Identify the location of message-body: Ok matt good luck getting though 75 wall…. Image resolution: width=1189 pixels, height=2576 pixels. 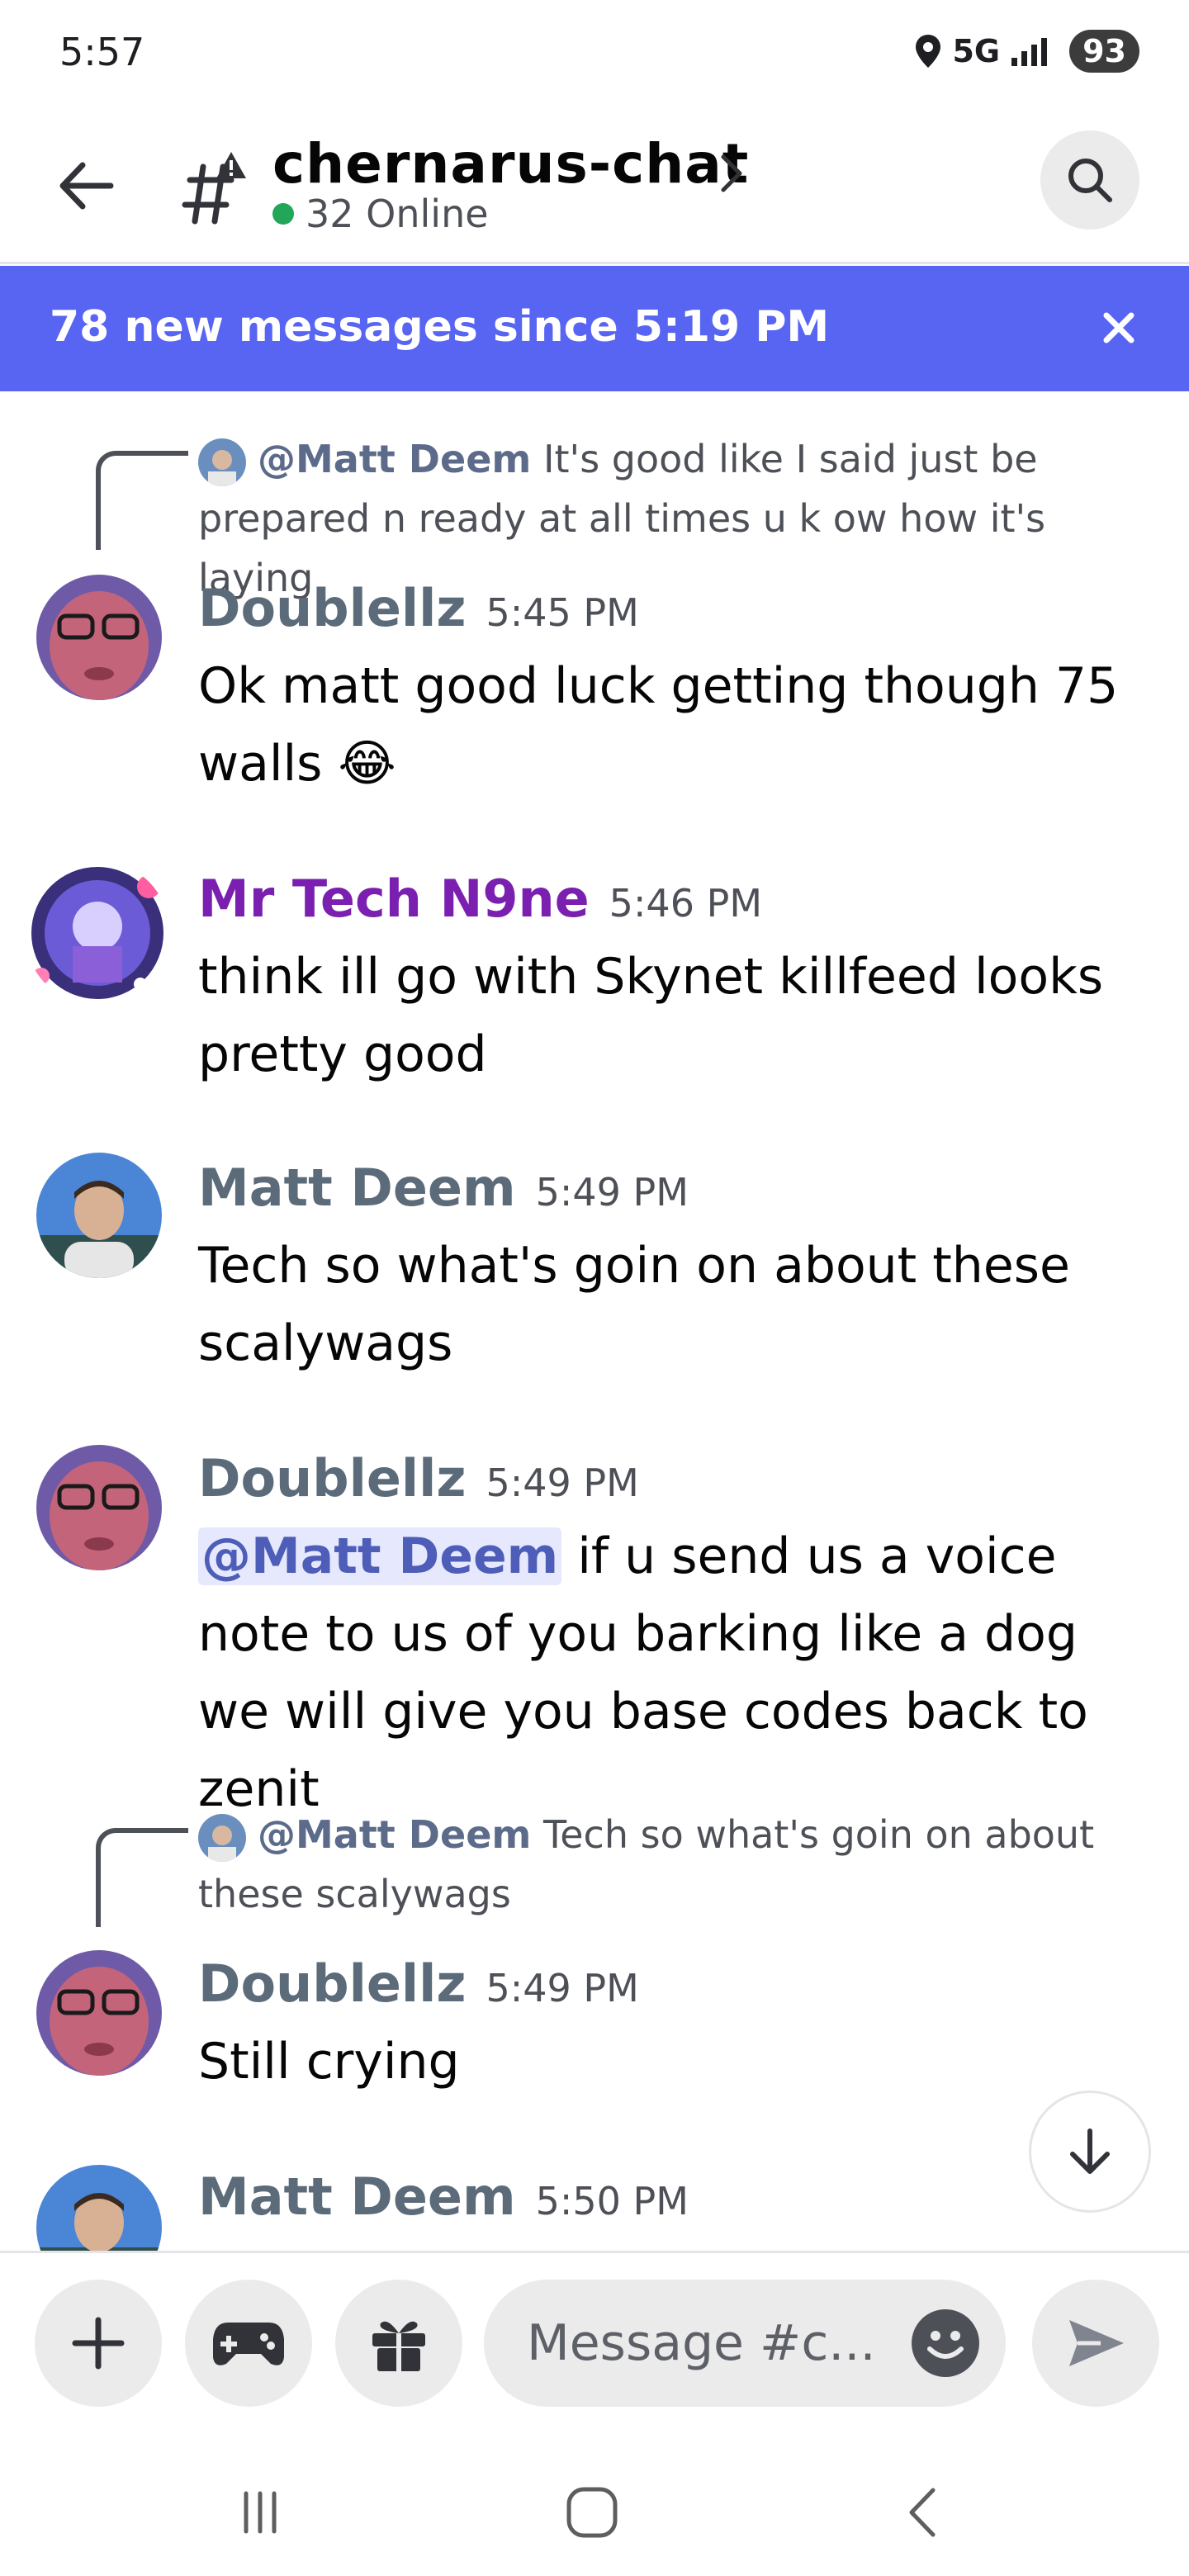
(668, 725).